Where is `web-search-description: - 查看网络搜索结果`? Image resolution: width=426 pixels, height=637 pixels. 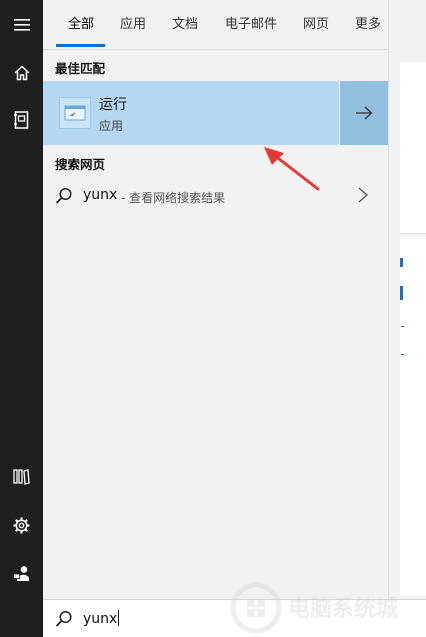 web-search-description: - 查看网络搜索结果 is located at coordinates (173, 198).